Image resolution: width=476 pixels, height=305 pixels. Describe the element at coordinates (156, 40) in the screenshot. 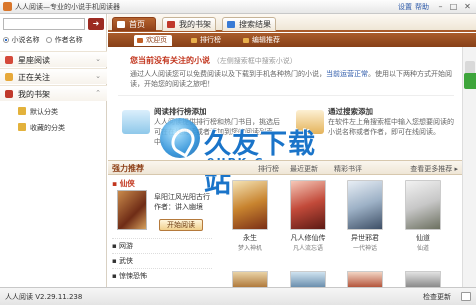

I see `subtab-label: 欢迎页` at that location.